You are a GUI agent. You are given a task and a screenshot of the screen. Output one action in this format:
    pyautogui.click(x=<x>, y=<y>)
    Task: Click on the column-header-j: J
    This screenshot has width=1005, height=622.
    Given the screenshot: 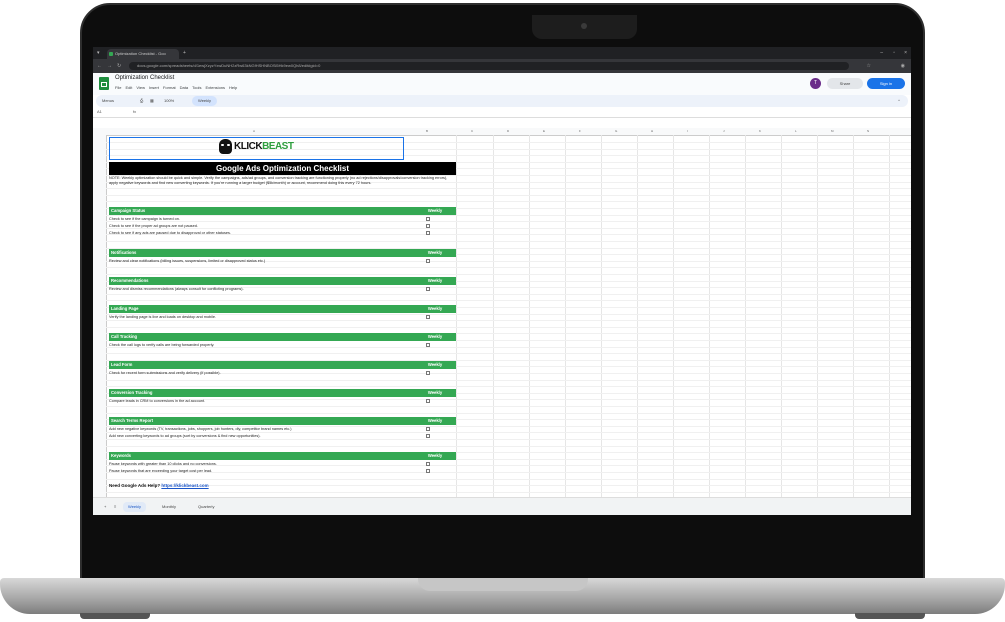 What is the action you would take?
    pyautogui.click(x=724, y=131)
    